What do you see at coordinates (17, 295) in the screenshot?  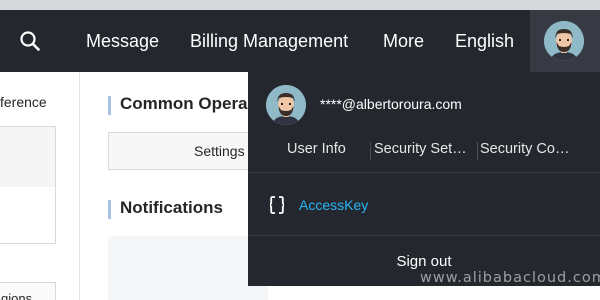 I see `left-regions-label: gions` at bounding box center [17, 295].